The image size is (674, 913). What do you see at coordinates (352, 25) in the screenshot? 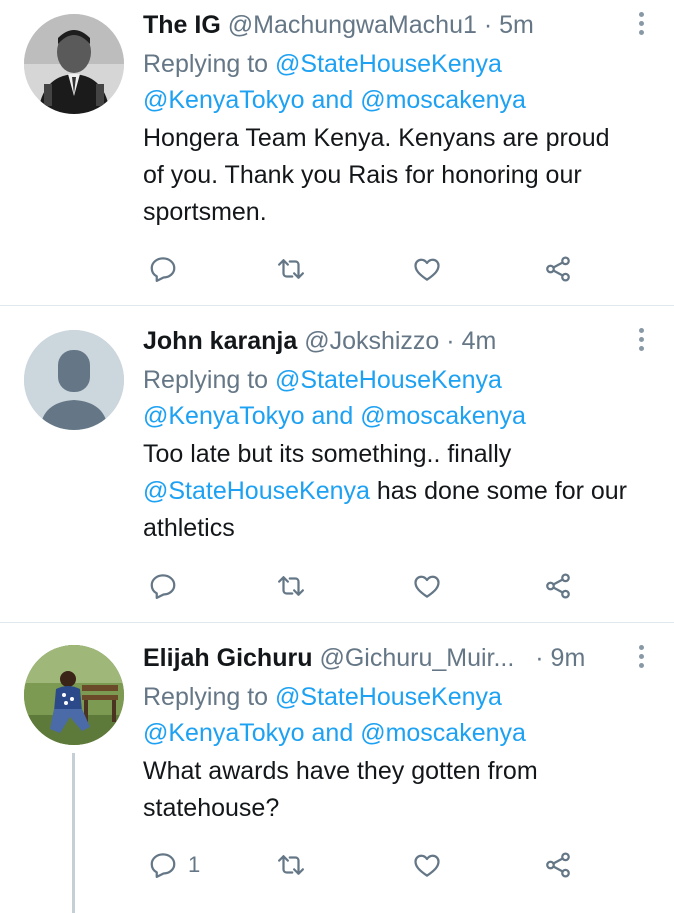
I see `user-handle: @MachungwaMachu1` at bounding box center [352, 25].